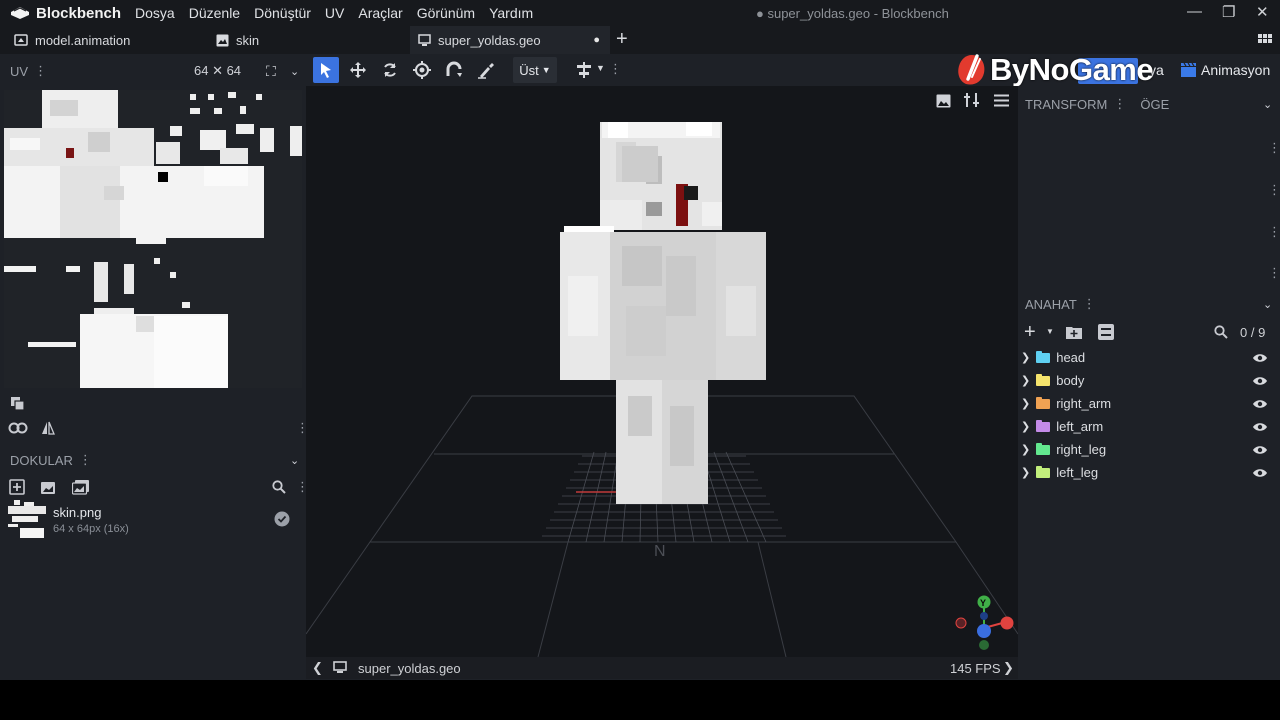  Describe the element at coordinates (511, 13) in the screenshot. I see `menu-help: Yardım` at that location.